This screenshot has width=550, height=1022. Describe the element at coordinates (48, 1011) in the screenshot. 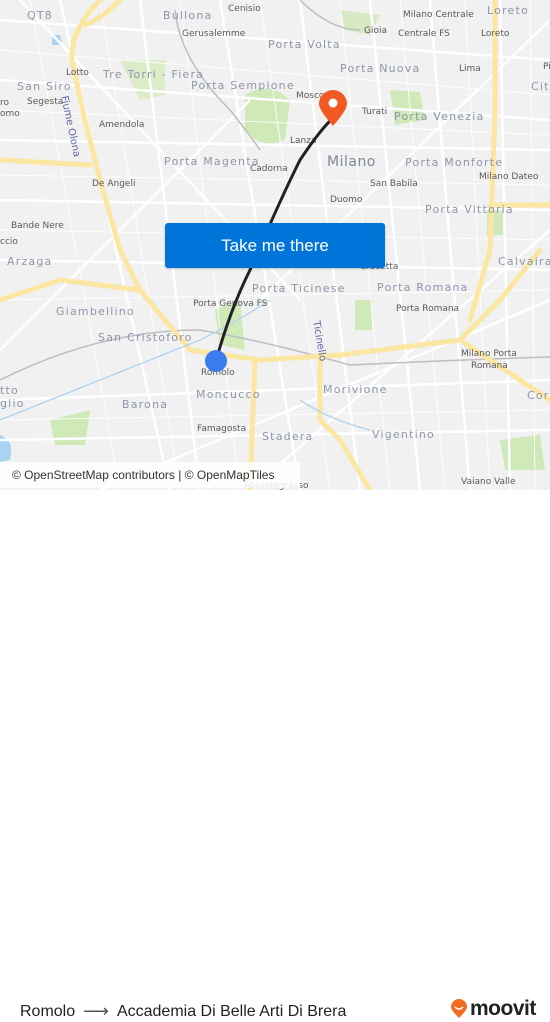

I see `origin-name: Romolo` at that location.